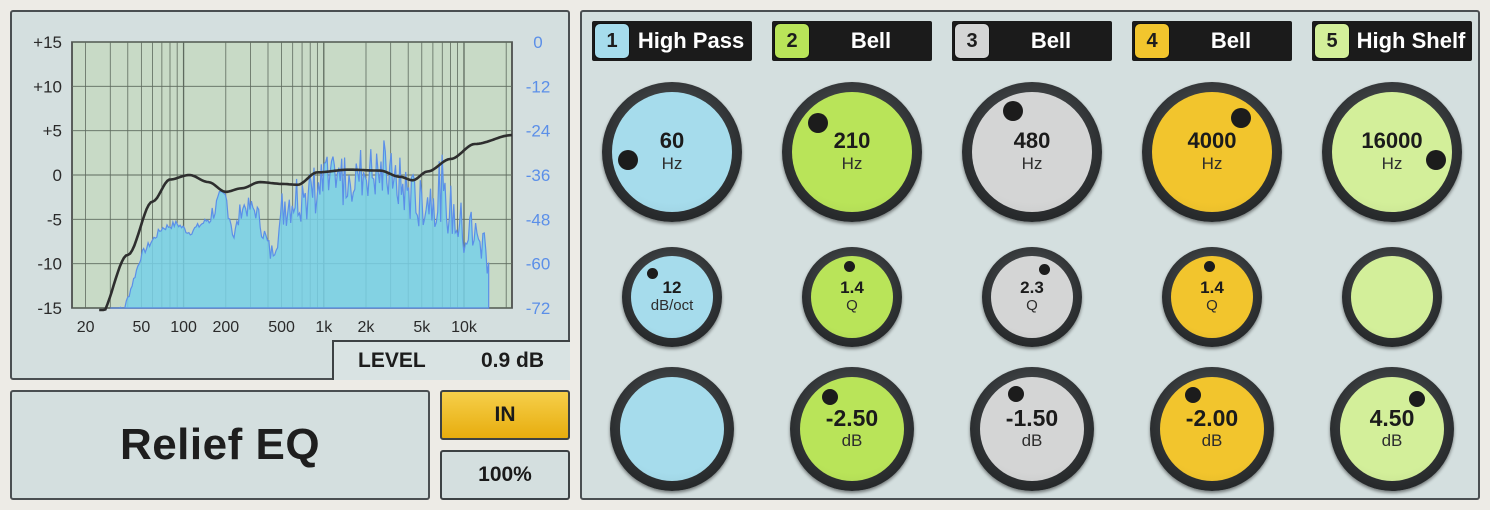  Describe the element at coordinates (1392, 297) in the screenshot. I see `band-5-unused-knob` at that location.